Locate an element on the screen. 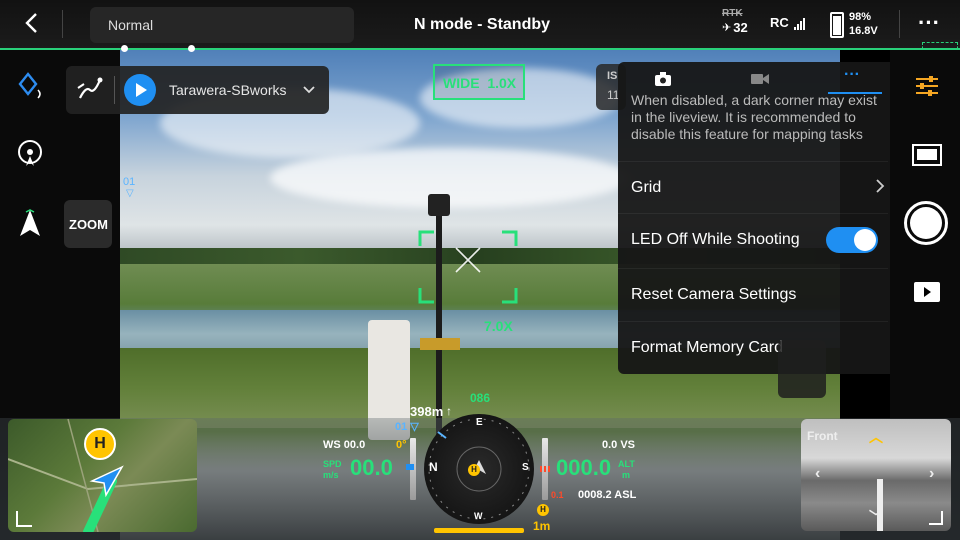  led-off-toggle is located at coordinates (852, 240).